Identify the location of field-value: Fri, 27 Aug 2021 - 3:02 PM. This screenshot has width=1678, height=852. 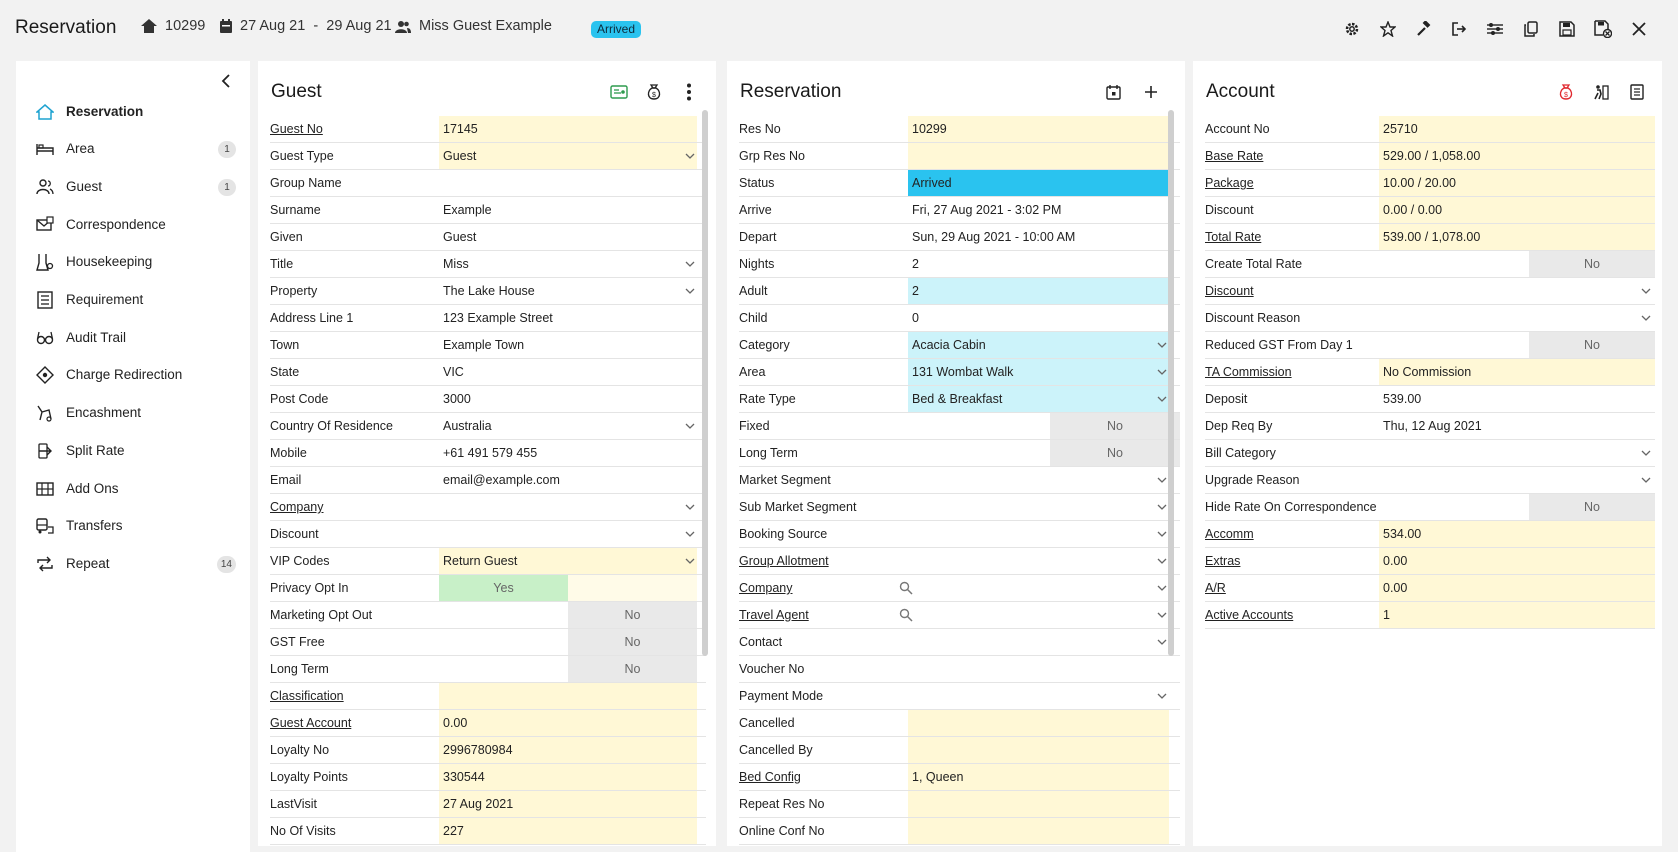
(1038, 210).